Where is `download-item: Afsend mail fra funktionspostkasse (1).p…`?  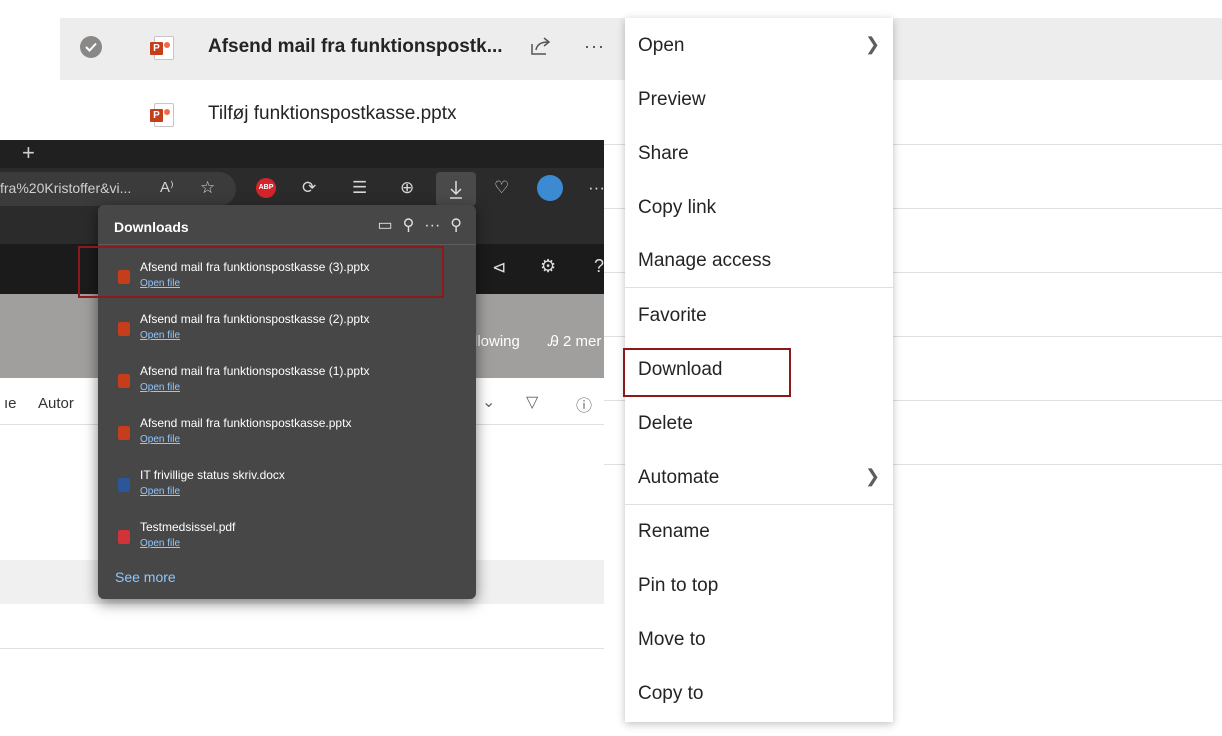
download-item: Afsend mail fra funktionspostkasse (1).p… is located at coordinates (287, 384).